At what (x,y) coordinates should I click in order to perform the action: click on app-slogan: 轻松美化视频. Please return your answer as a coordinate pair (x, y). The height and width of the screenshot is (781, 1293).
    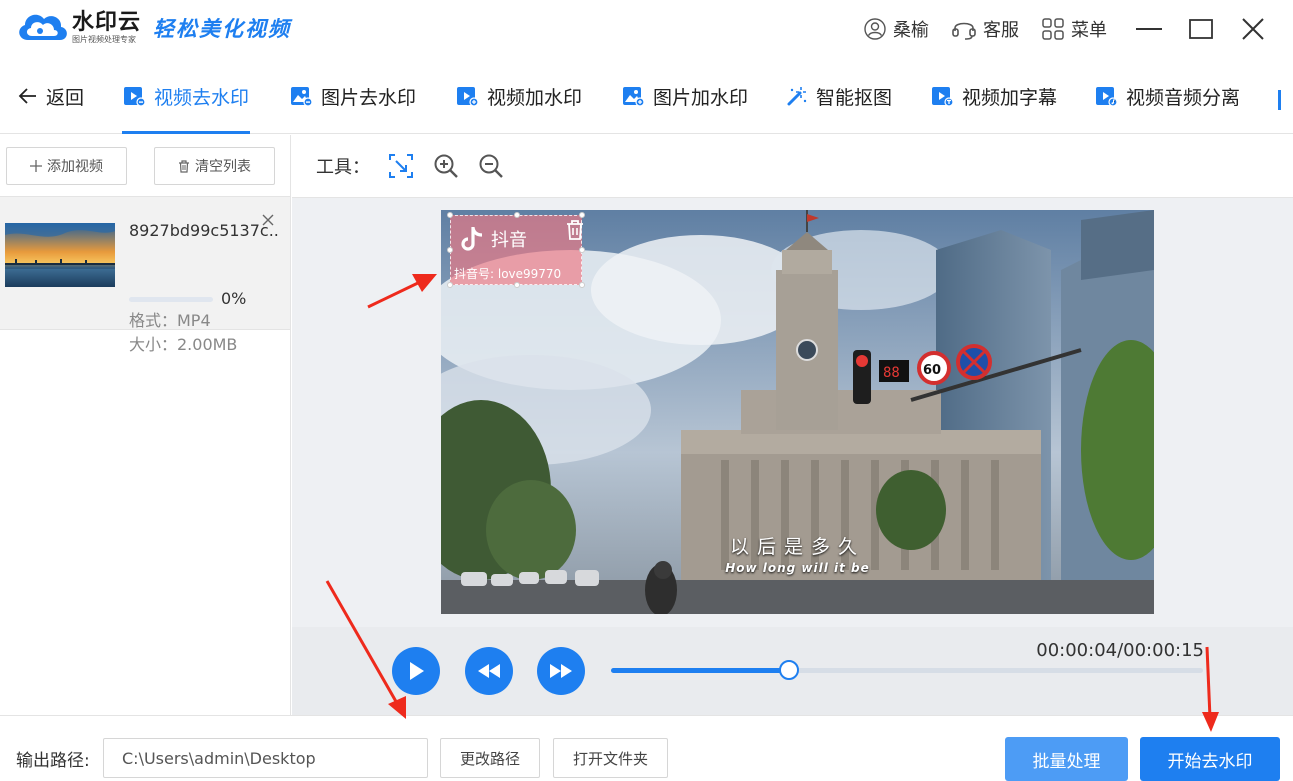
    Looking at the image, I should click on (222, 28).